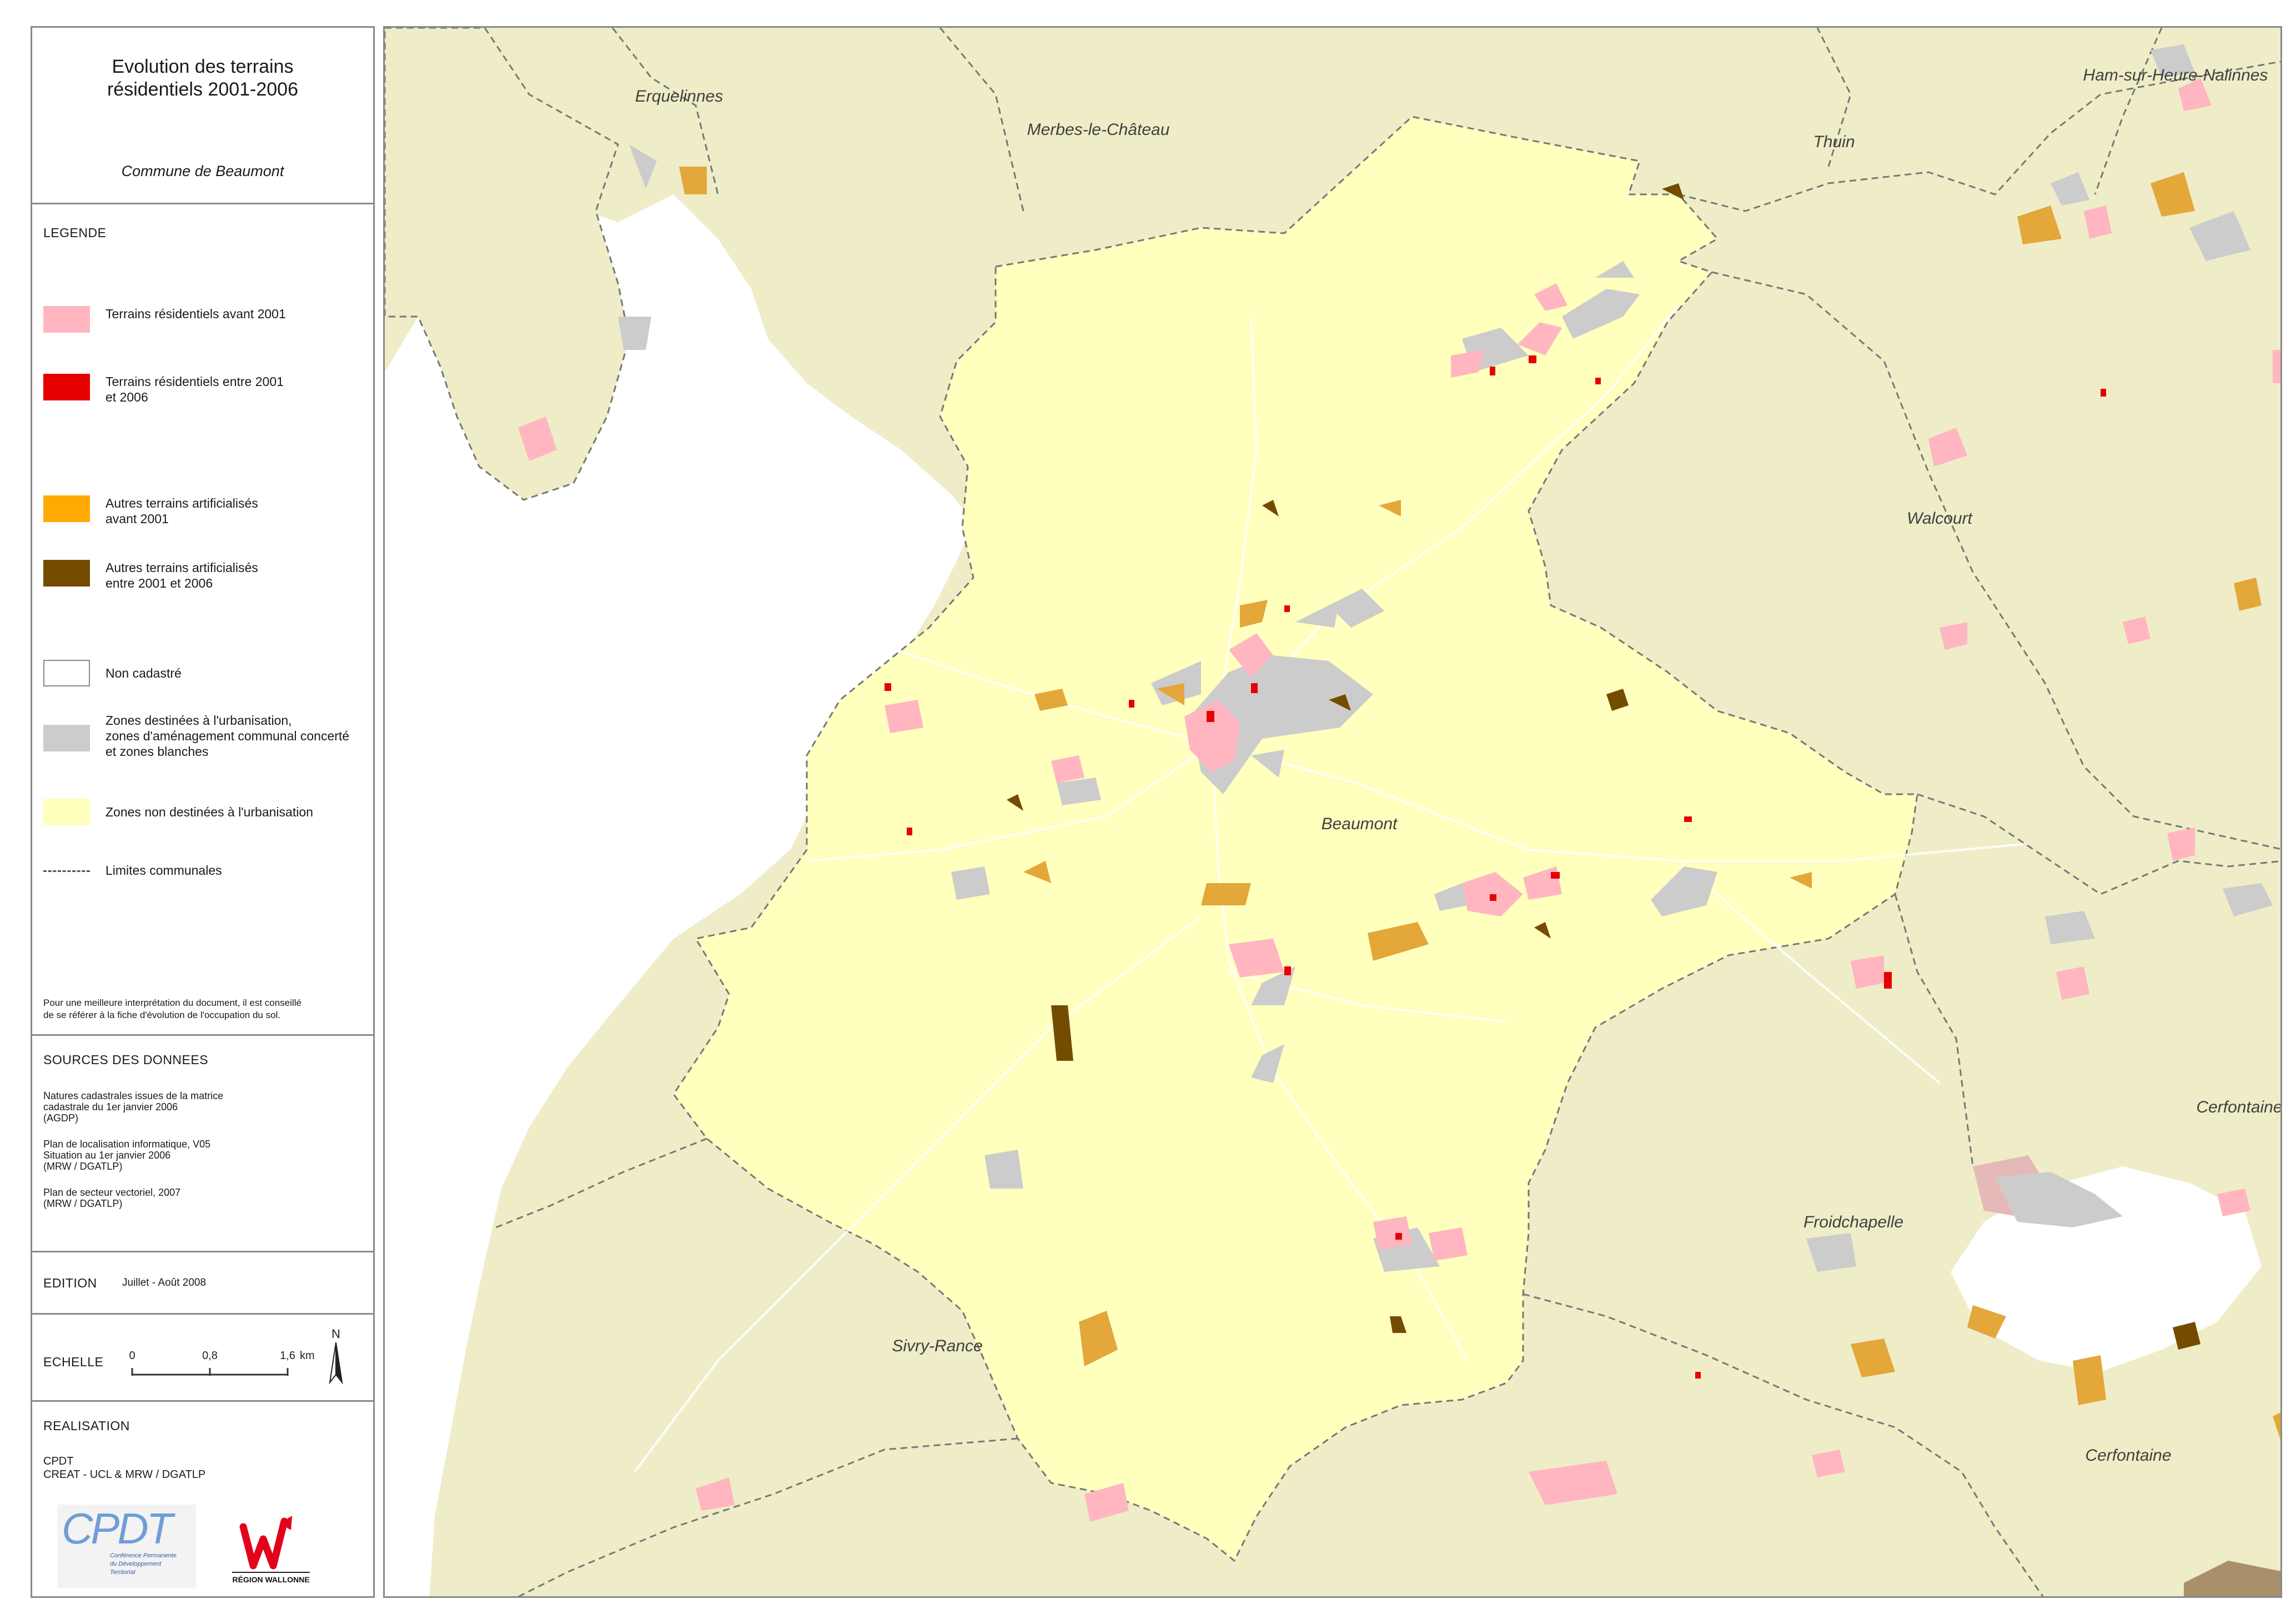 This screenshot has height=1624, width=2296. What do you see at coordinates (270, 1580) in the screenshot?
I see `region-logo-caption: RÉGION WALLONNE` at bounding box center [270, 1580].